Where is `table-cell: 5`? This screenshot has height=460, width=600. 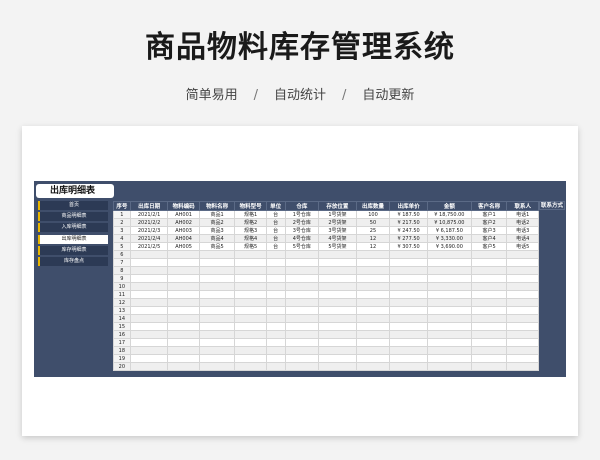
table-cell: 5 is located at coordinates (122, 246).